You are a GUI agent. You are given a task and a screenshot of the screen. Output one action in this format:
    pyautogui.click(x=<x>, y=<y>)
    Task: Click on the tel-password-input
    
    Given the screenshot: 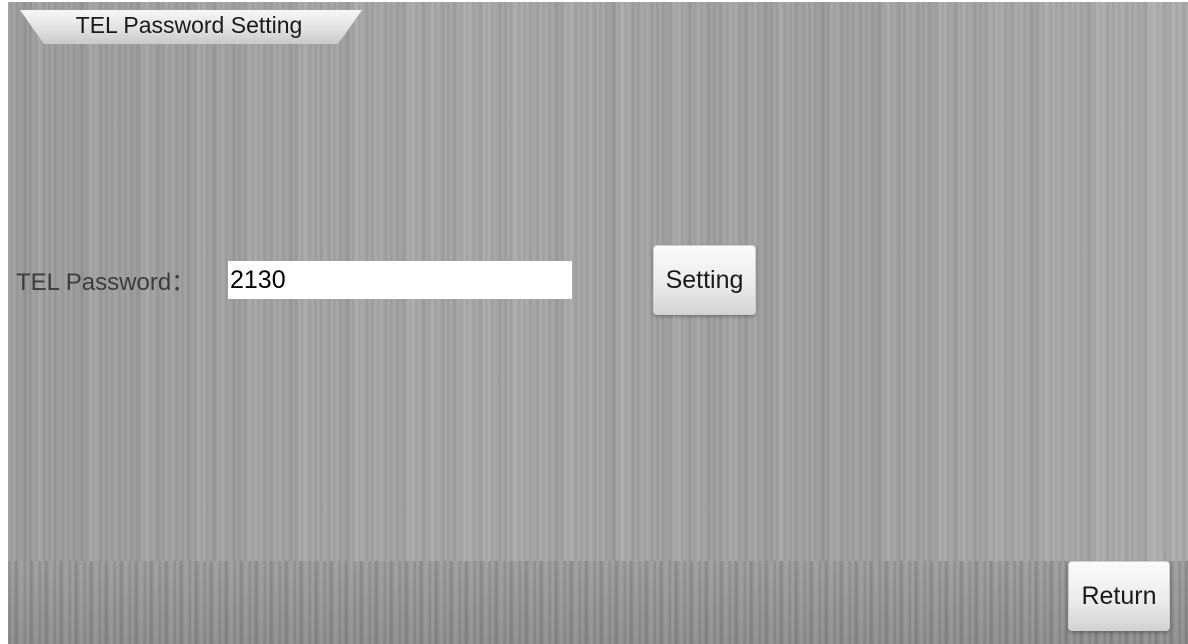 What is the action you would take?
    pyautogui.click(x=400, y=280)
    